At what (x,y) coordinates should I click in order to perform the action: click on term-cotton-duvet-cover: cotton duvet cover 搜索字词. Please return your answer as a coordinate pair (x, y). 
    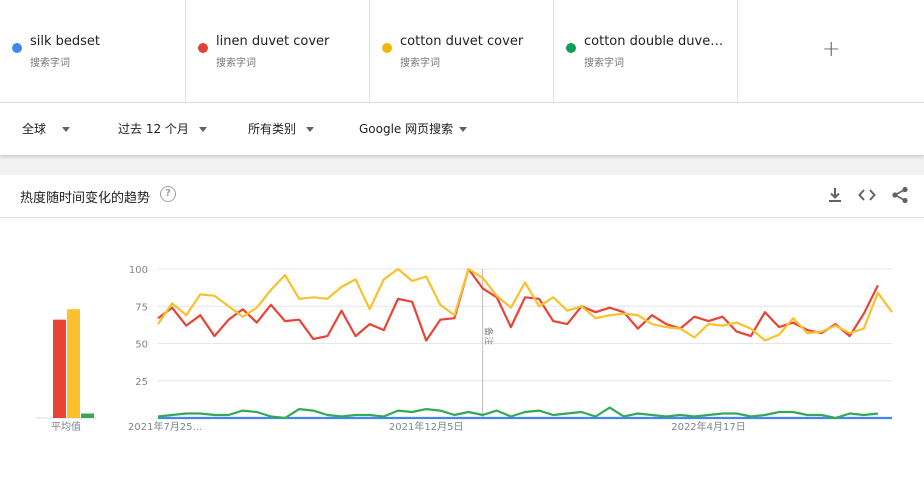
    Looking at the image, I should click on (462, 51).